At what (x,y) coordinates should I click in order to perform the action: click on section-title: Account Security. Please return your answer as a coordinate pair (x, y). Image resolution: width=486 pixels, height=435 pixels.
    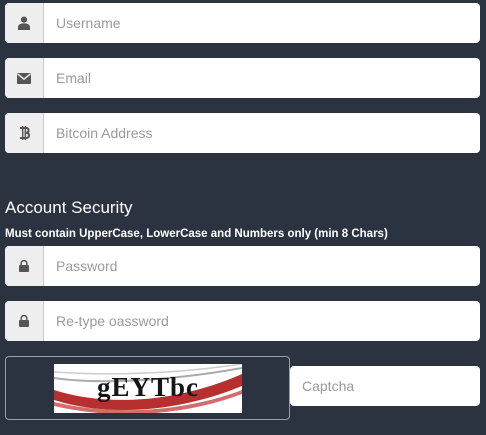
    Looking at the image, I should click on (69, 207).